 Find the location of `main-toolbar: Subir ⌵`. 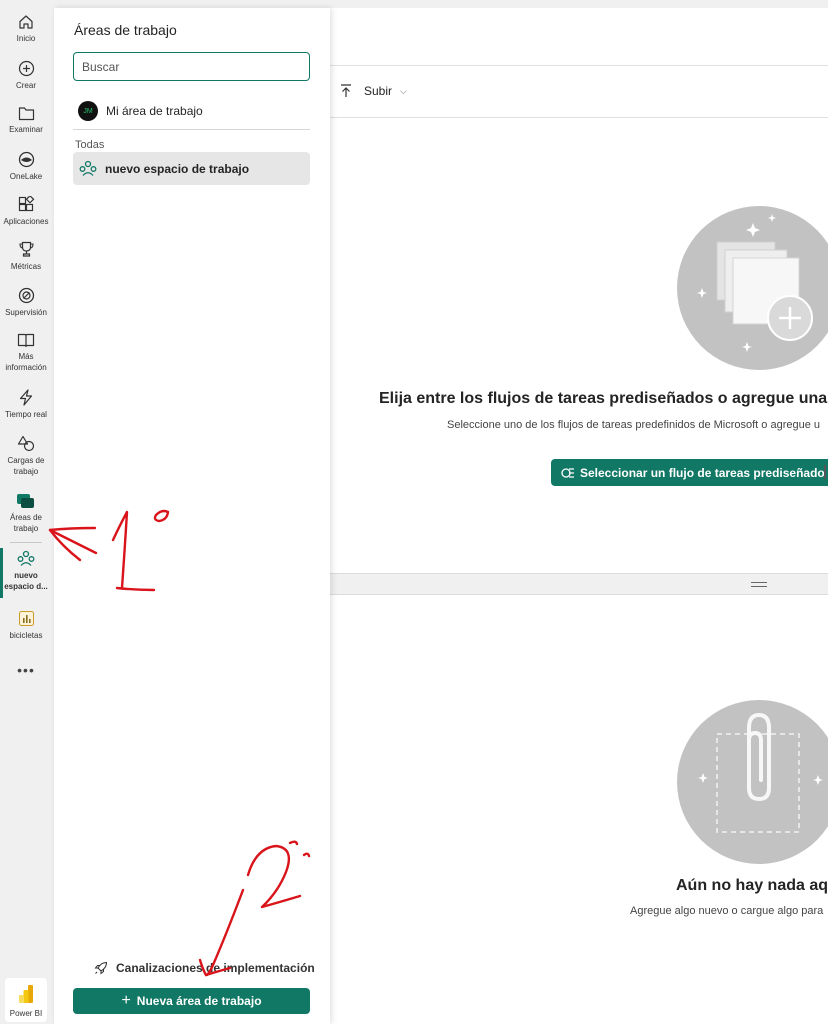

main-toolbar: Subir ⌵ is located at coordinates (579, 92).